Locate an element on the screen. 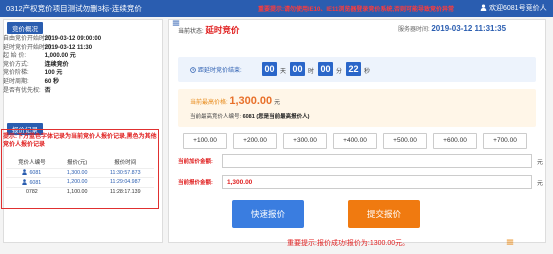  server-time: 服务器时间: 2019-03-12 11:31:35 is located at coordinates (452, 28).